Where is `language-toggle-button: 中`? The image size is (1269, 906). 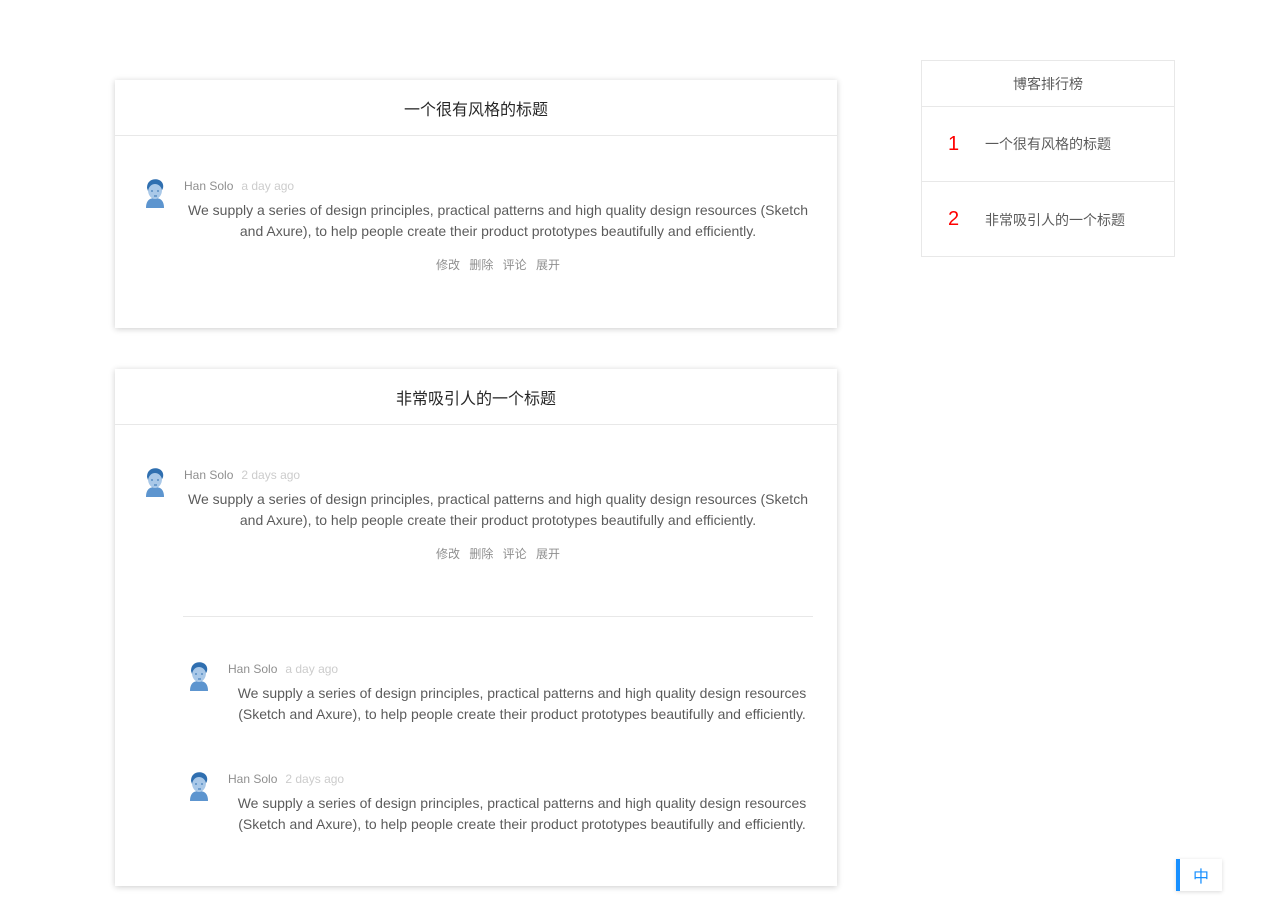
language-toggle-button: 中 is located at coordinates (1199, 875).